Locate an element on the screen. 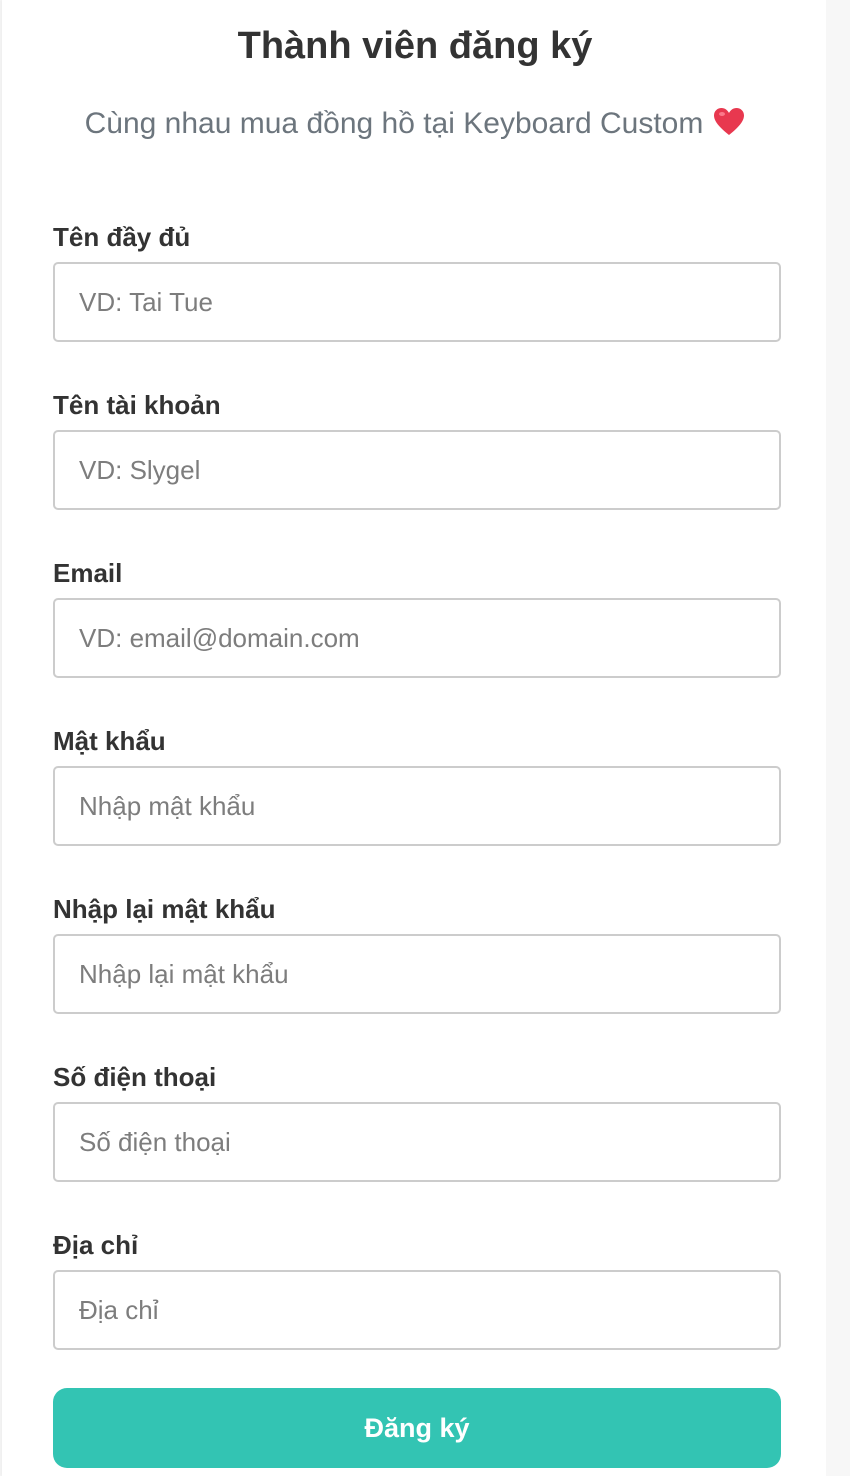 This screenshot has height=1476, width=850. username-input is located at coordinates (417, 470).